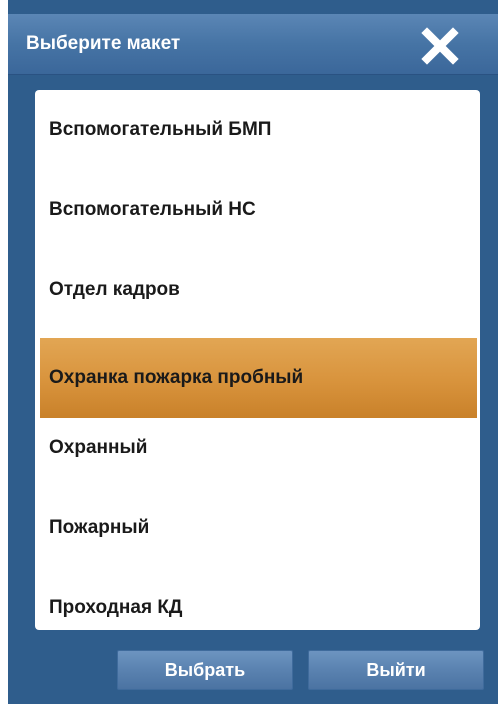 Image resolution: width=498 pixels, height=704 pixels. What do you see at coordinates (396, 670) in the screenshot?
I see `exit-button: Выйти` at bounding box center [396, 670].